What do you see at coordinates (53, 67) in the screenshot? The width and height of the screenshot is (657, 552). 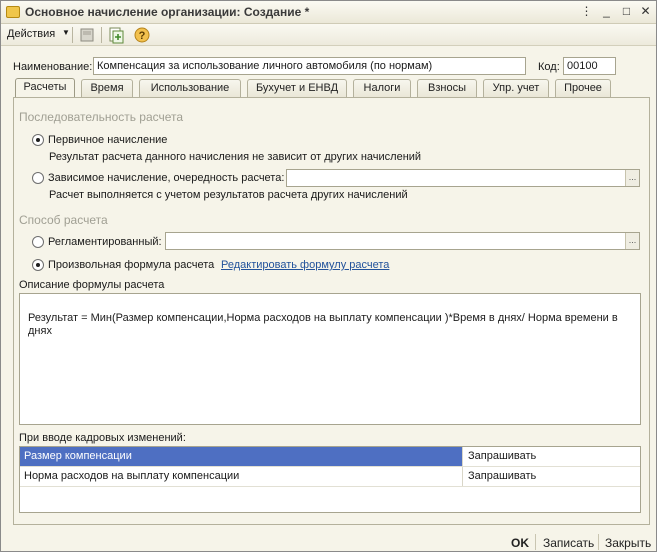 I see `name-label: Наименование:` at bounding box center [53, 67].